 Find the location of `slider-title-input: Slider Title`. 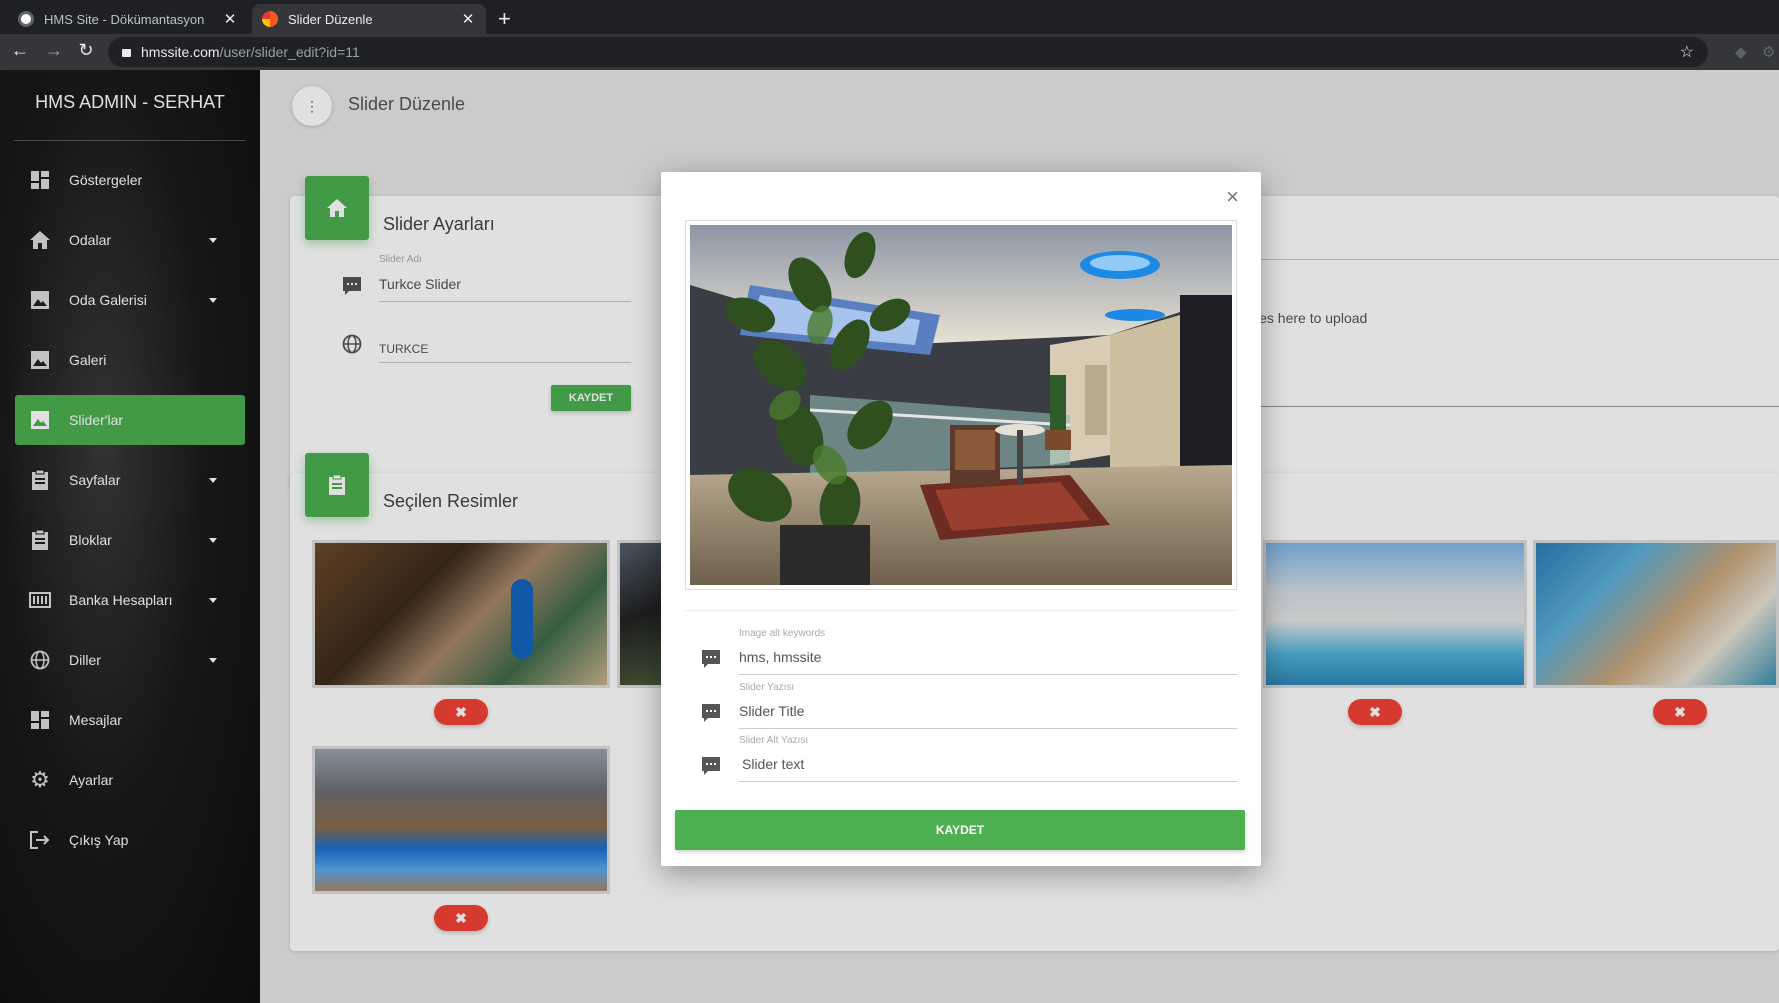

slider-title-input: Slider Title is located at coordinates (771, 711).